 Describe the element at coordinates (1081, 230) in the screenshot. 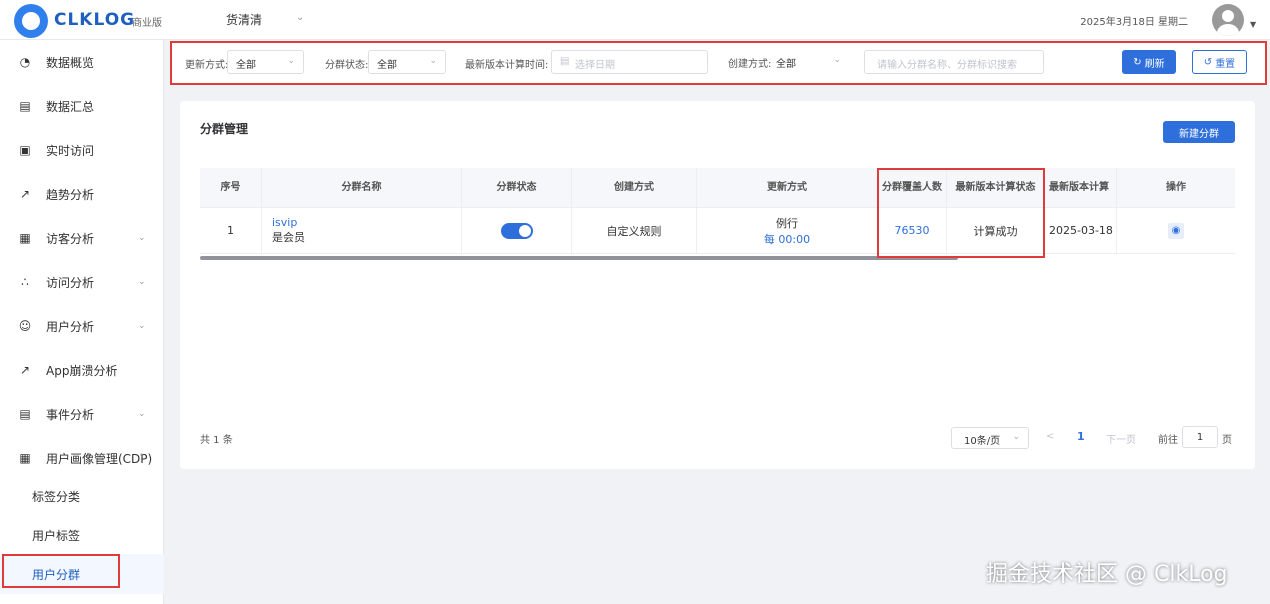

I see `cell-calc-time: 2025-03-18 00` at that location.